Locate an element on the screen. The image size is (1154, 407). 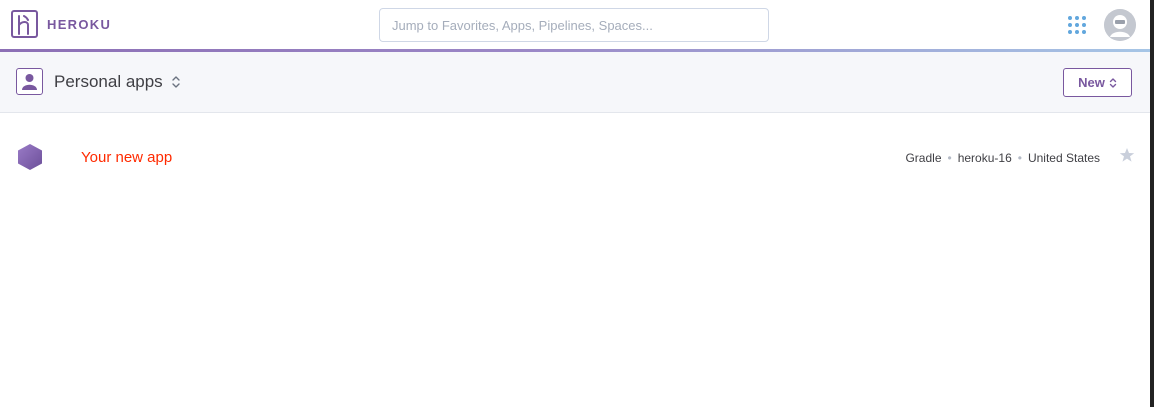
window-edge is located at coordinates (1152, 203).